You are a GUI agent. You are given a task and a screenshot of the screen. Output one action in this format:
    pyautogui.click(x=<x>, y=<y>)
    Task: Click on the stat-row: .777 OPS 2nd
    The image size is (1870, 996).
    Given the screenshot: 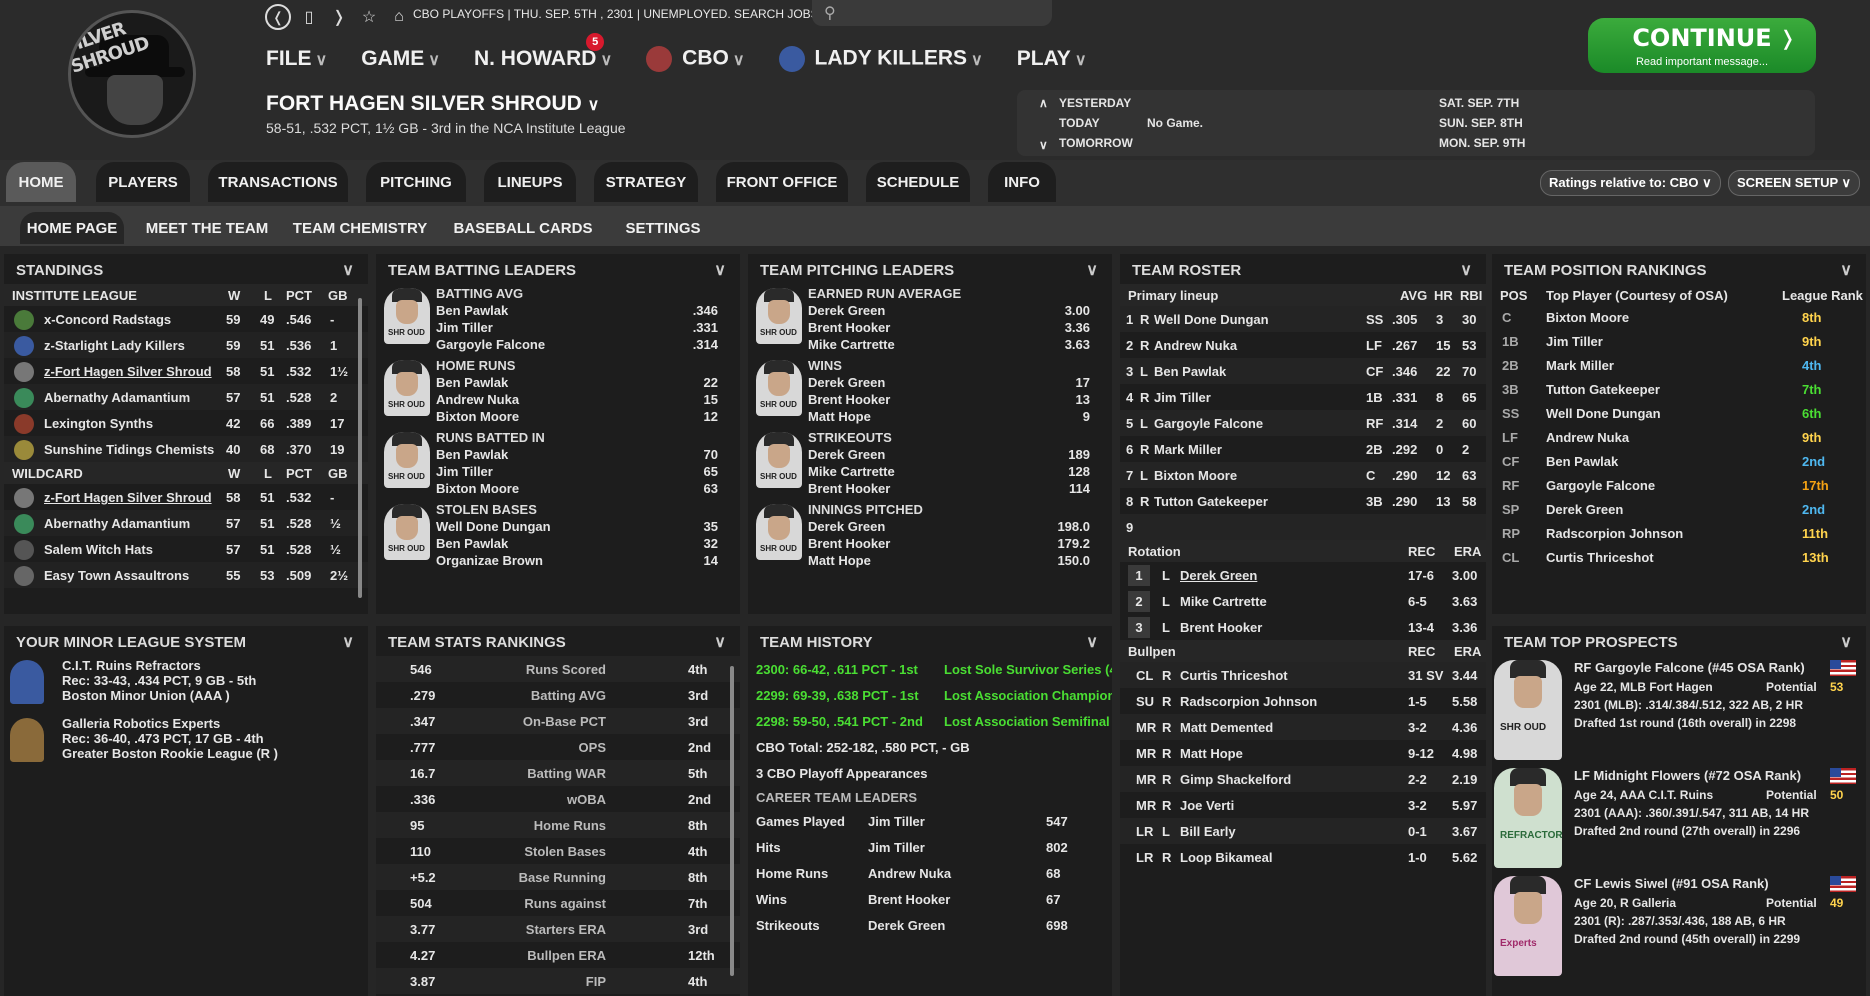 What is the action you would take?
    pyautogui.click(x=558, y=747)
    